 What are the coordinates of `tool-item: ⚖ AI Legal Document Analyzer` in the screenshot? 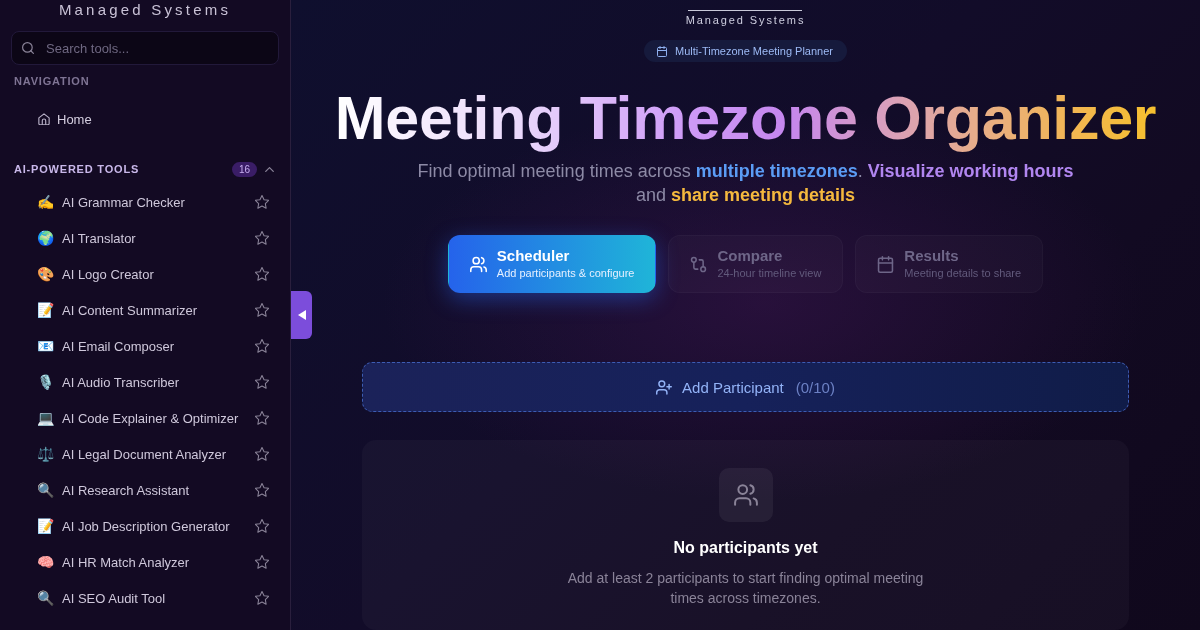 It's located at (145, 454).